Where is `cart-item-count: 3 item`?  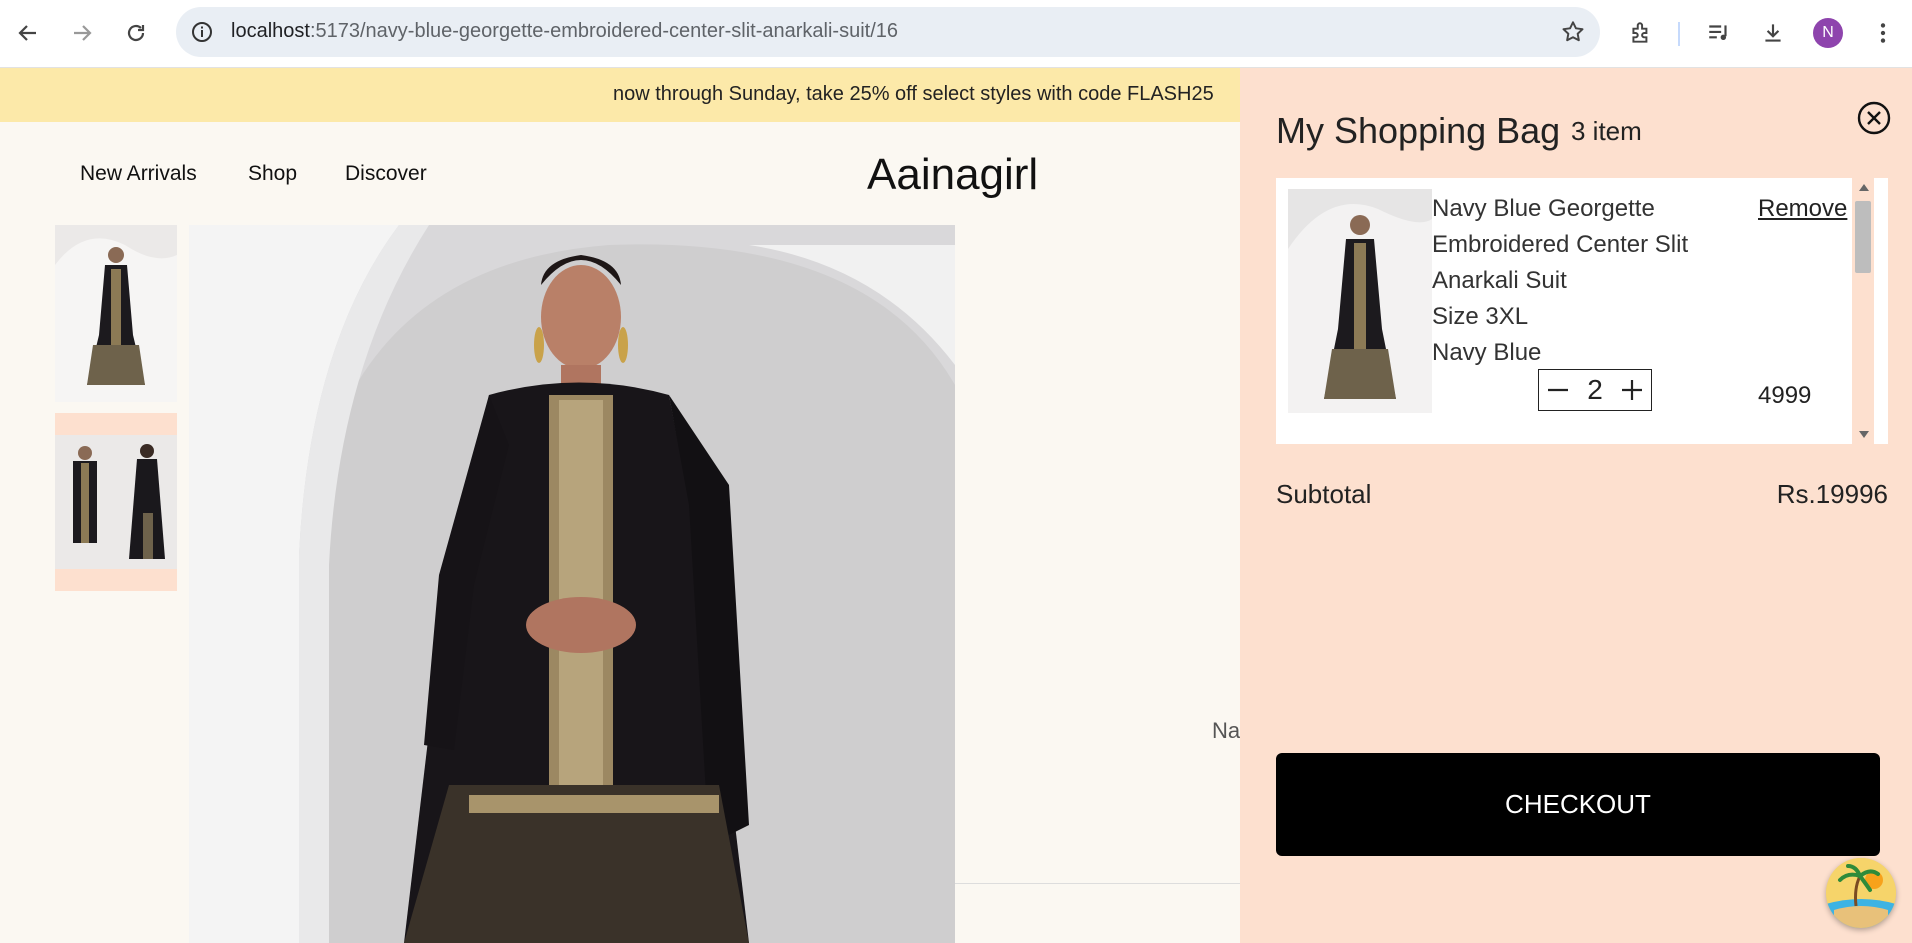
cart-item-count: 3 item is located at coordinates (1606, 131).